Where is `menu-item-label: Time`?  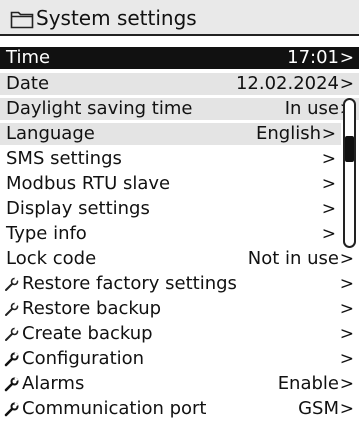
menu-item-label: Time is located at coordinates (28, 57).